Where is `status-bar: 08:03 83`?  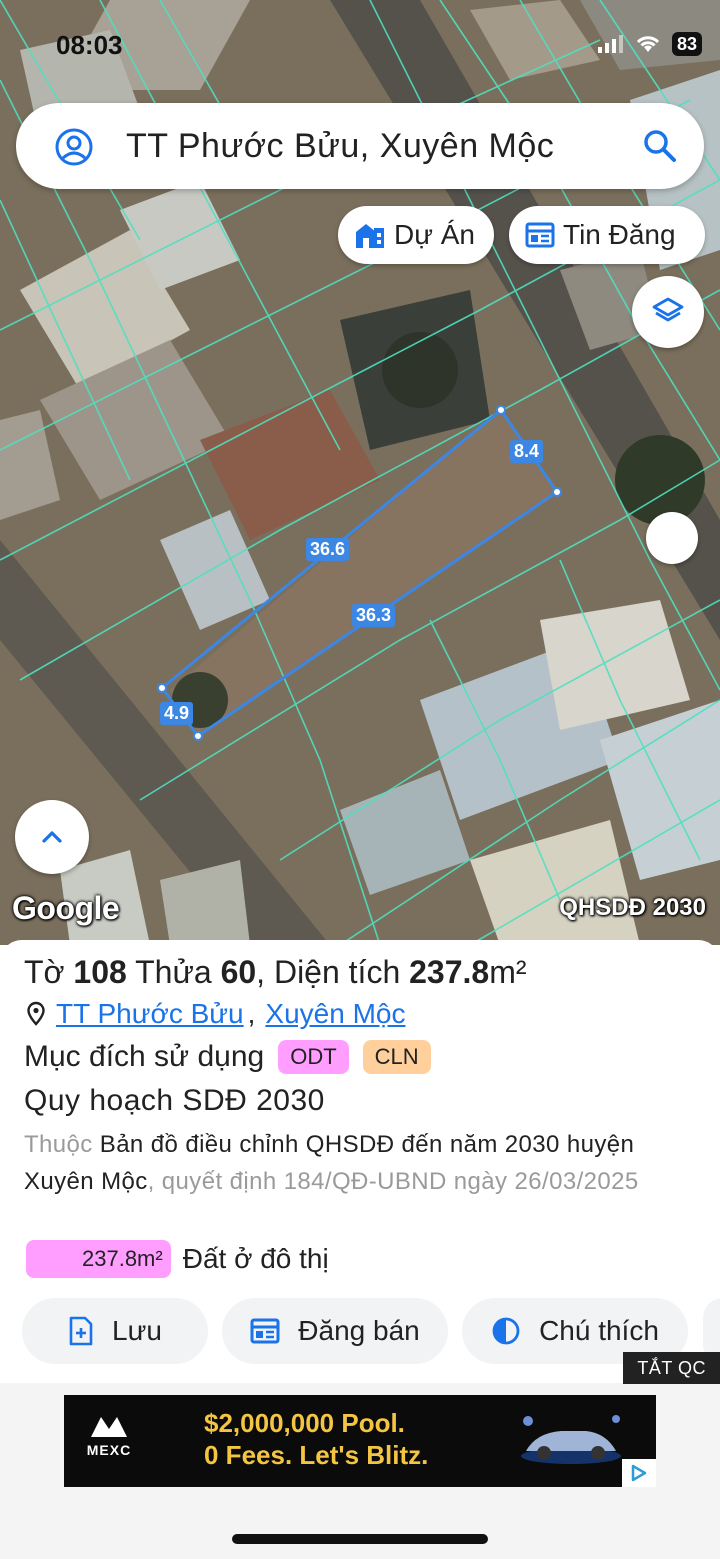 status-bar: 08:03 83 is located at coordinates (360, 45).